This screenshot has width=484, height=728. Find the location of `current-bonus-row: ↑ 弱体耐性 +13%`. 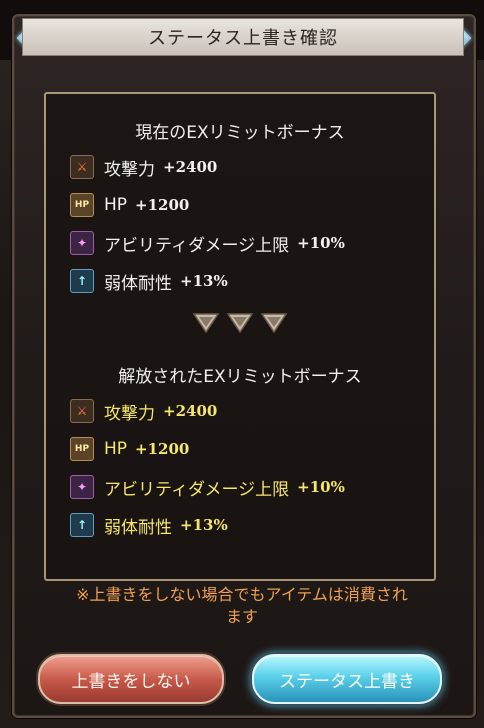

current-bonus-row: ↑ 弱体耐性 +13% is located at coordinates (149, 281).